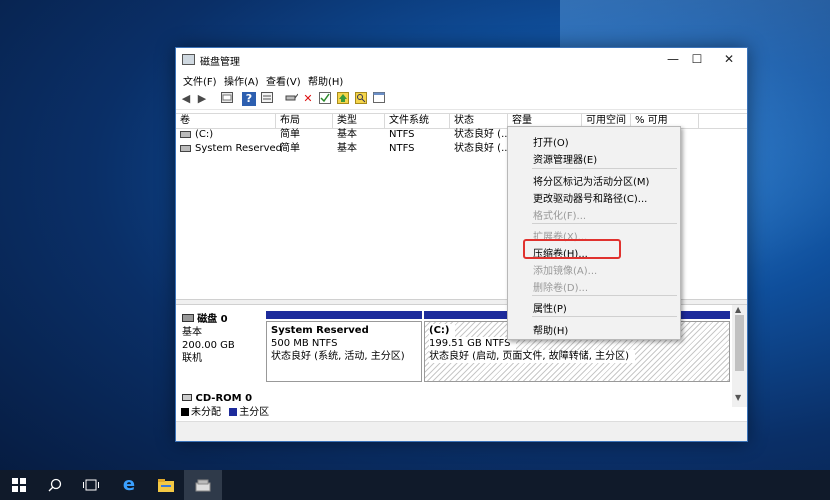 This screenshot has width=830, height=500. I want to click on connect-icon, so click(291, 99).